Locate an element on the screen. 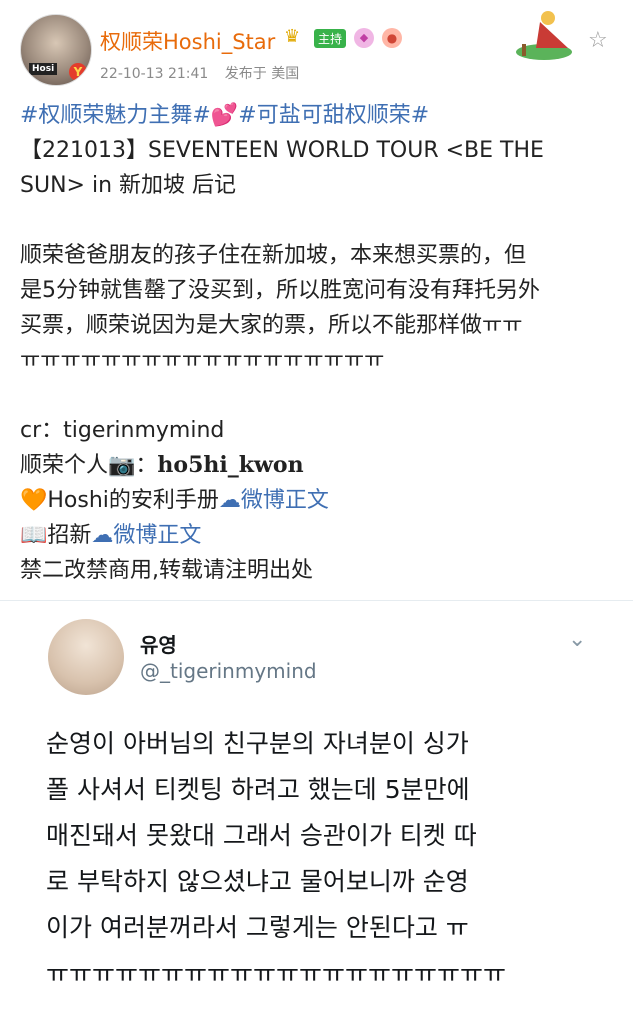  hashtag-link: #可盐可甜权顺荣# is located at coordinates (333, 115).